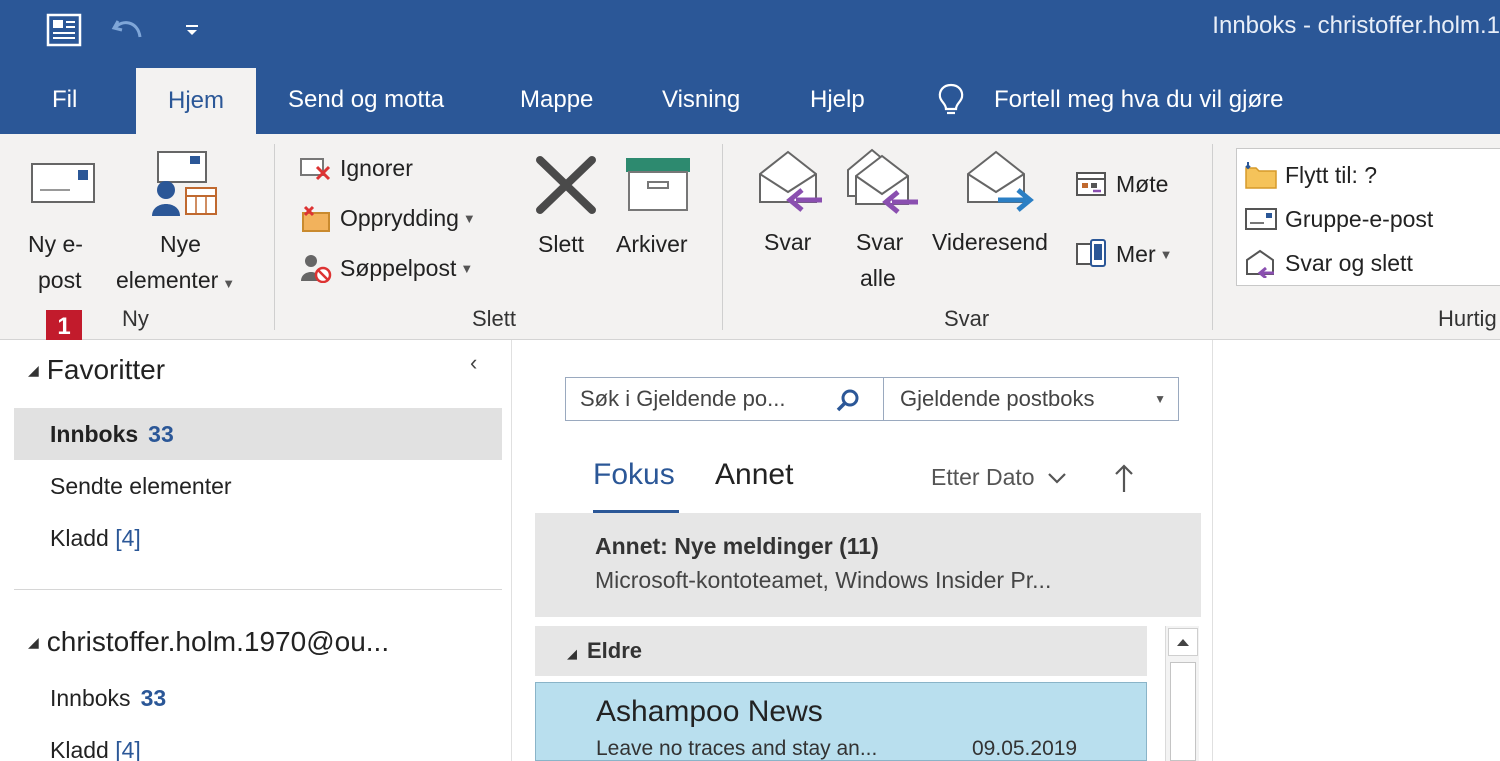 The width and height of the screenshot is (1500, 761). Describe the element at coordinates (750, 33) in the screenshot. I see `title-bar: Innboks - christoffer.holm.1` at that location.